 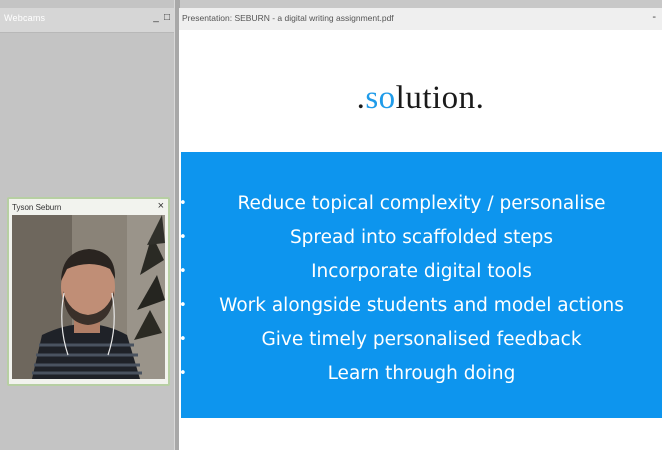 I want to click on bullet-item: • Incorporate digital tools, so click(x=420, y=272).